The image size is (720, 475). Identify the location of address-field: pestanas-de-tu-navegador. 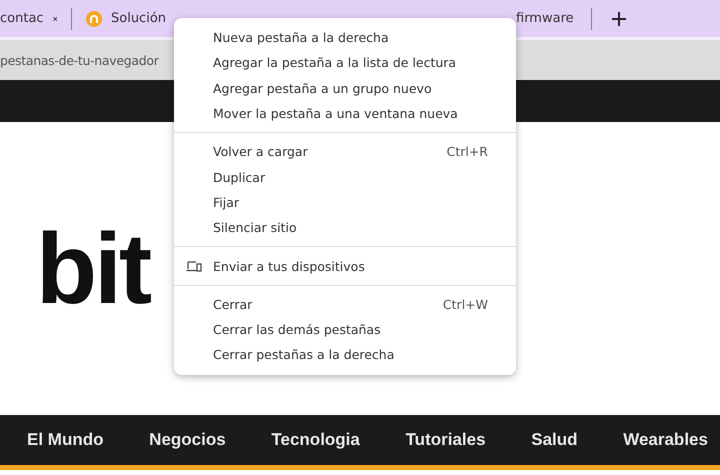
(79, 60).